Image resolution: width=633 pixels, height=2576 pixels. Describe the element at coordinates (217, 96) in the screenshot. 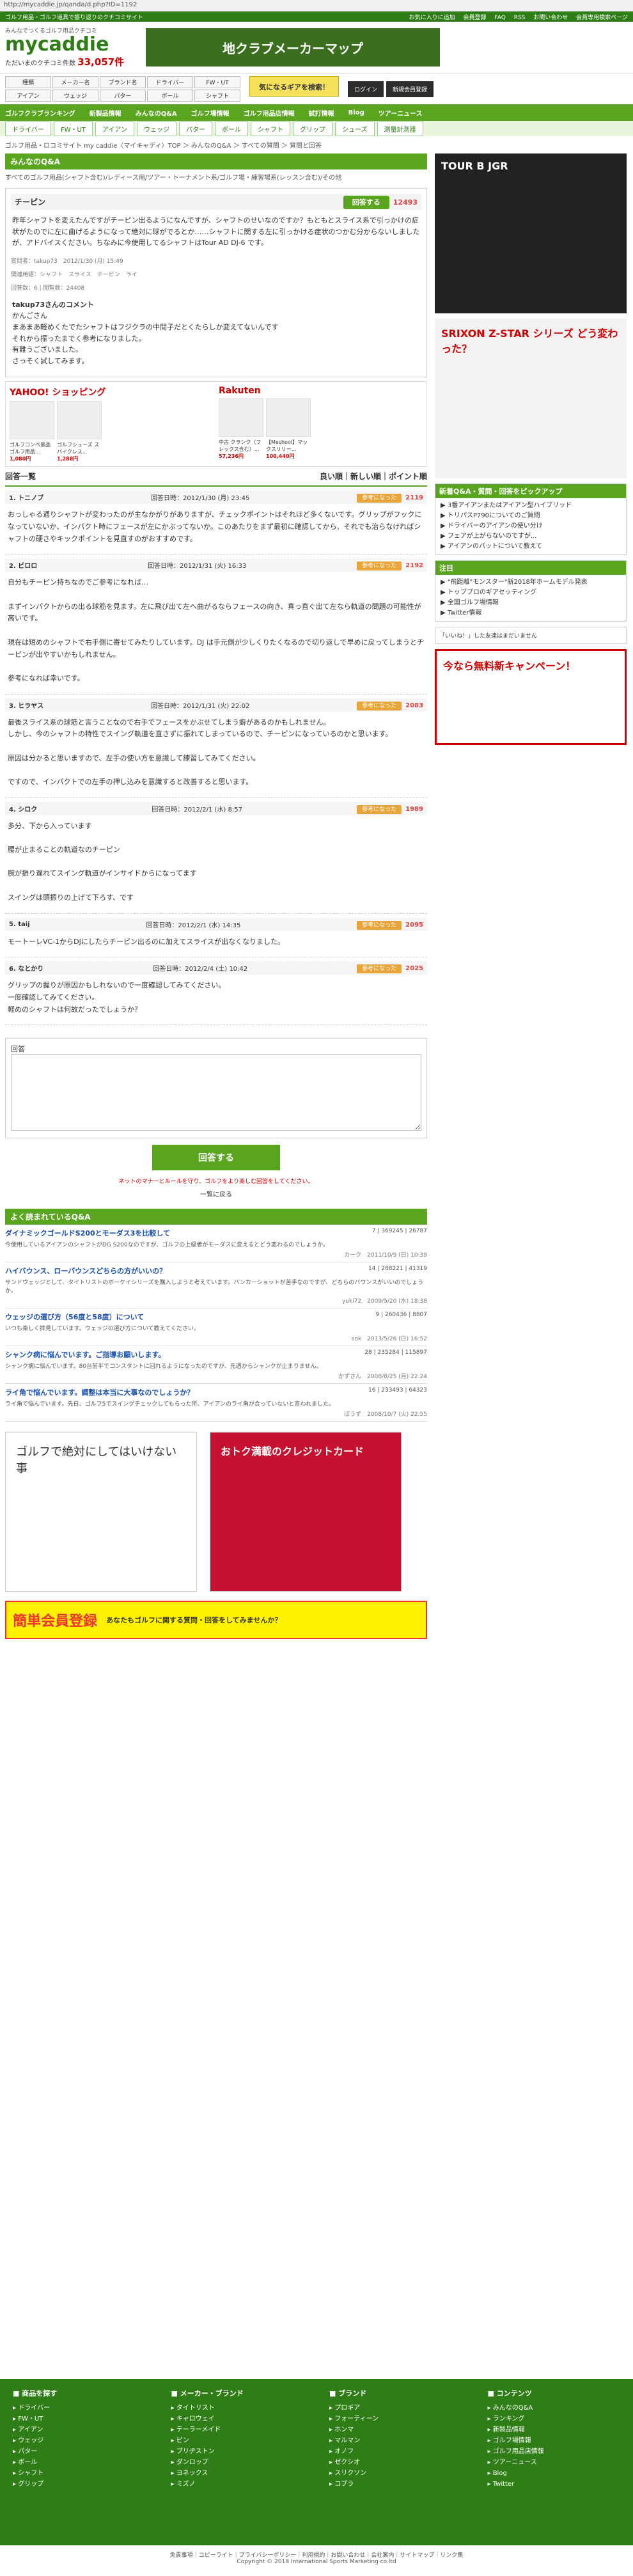

I see `search-cat-shaft: シャフト` at that location.